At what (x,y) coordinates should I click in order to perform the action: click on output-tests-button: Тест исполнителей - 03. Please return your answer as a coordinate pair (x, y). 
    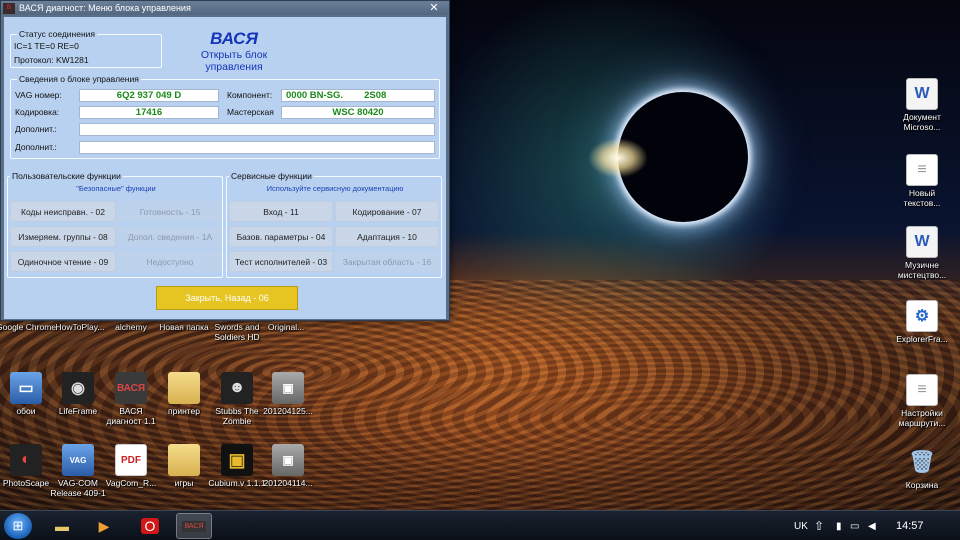
    Looking at the image, I should click on (281, 261).